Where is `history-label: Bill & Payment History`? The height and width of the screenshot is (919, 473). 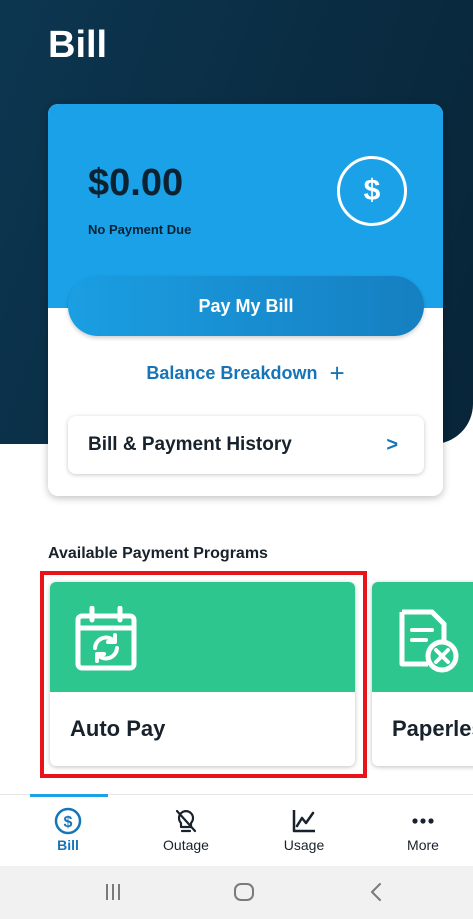
history-label: Bill & Payment History is located at coordinates (190, 444).